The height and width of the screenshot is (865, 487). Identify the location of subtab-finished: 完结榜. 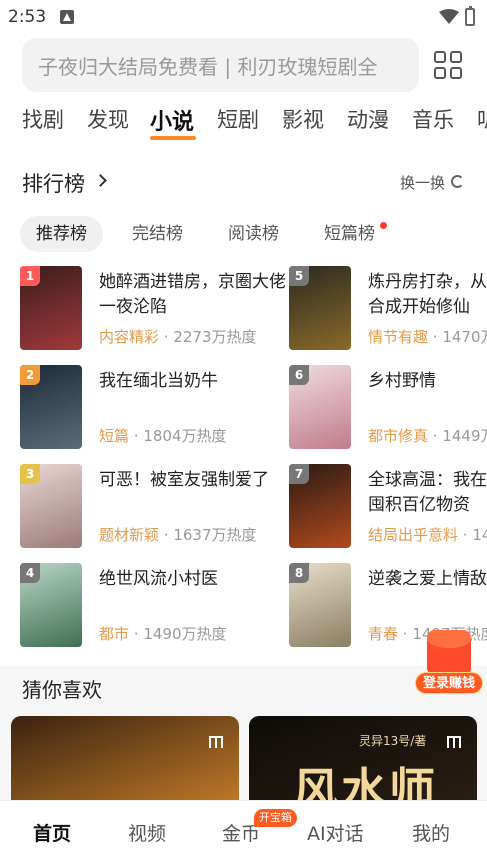
(157, 234).